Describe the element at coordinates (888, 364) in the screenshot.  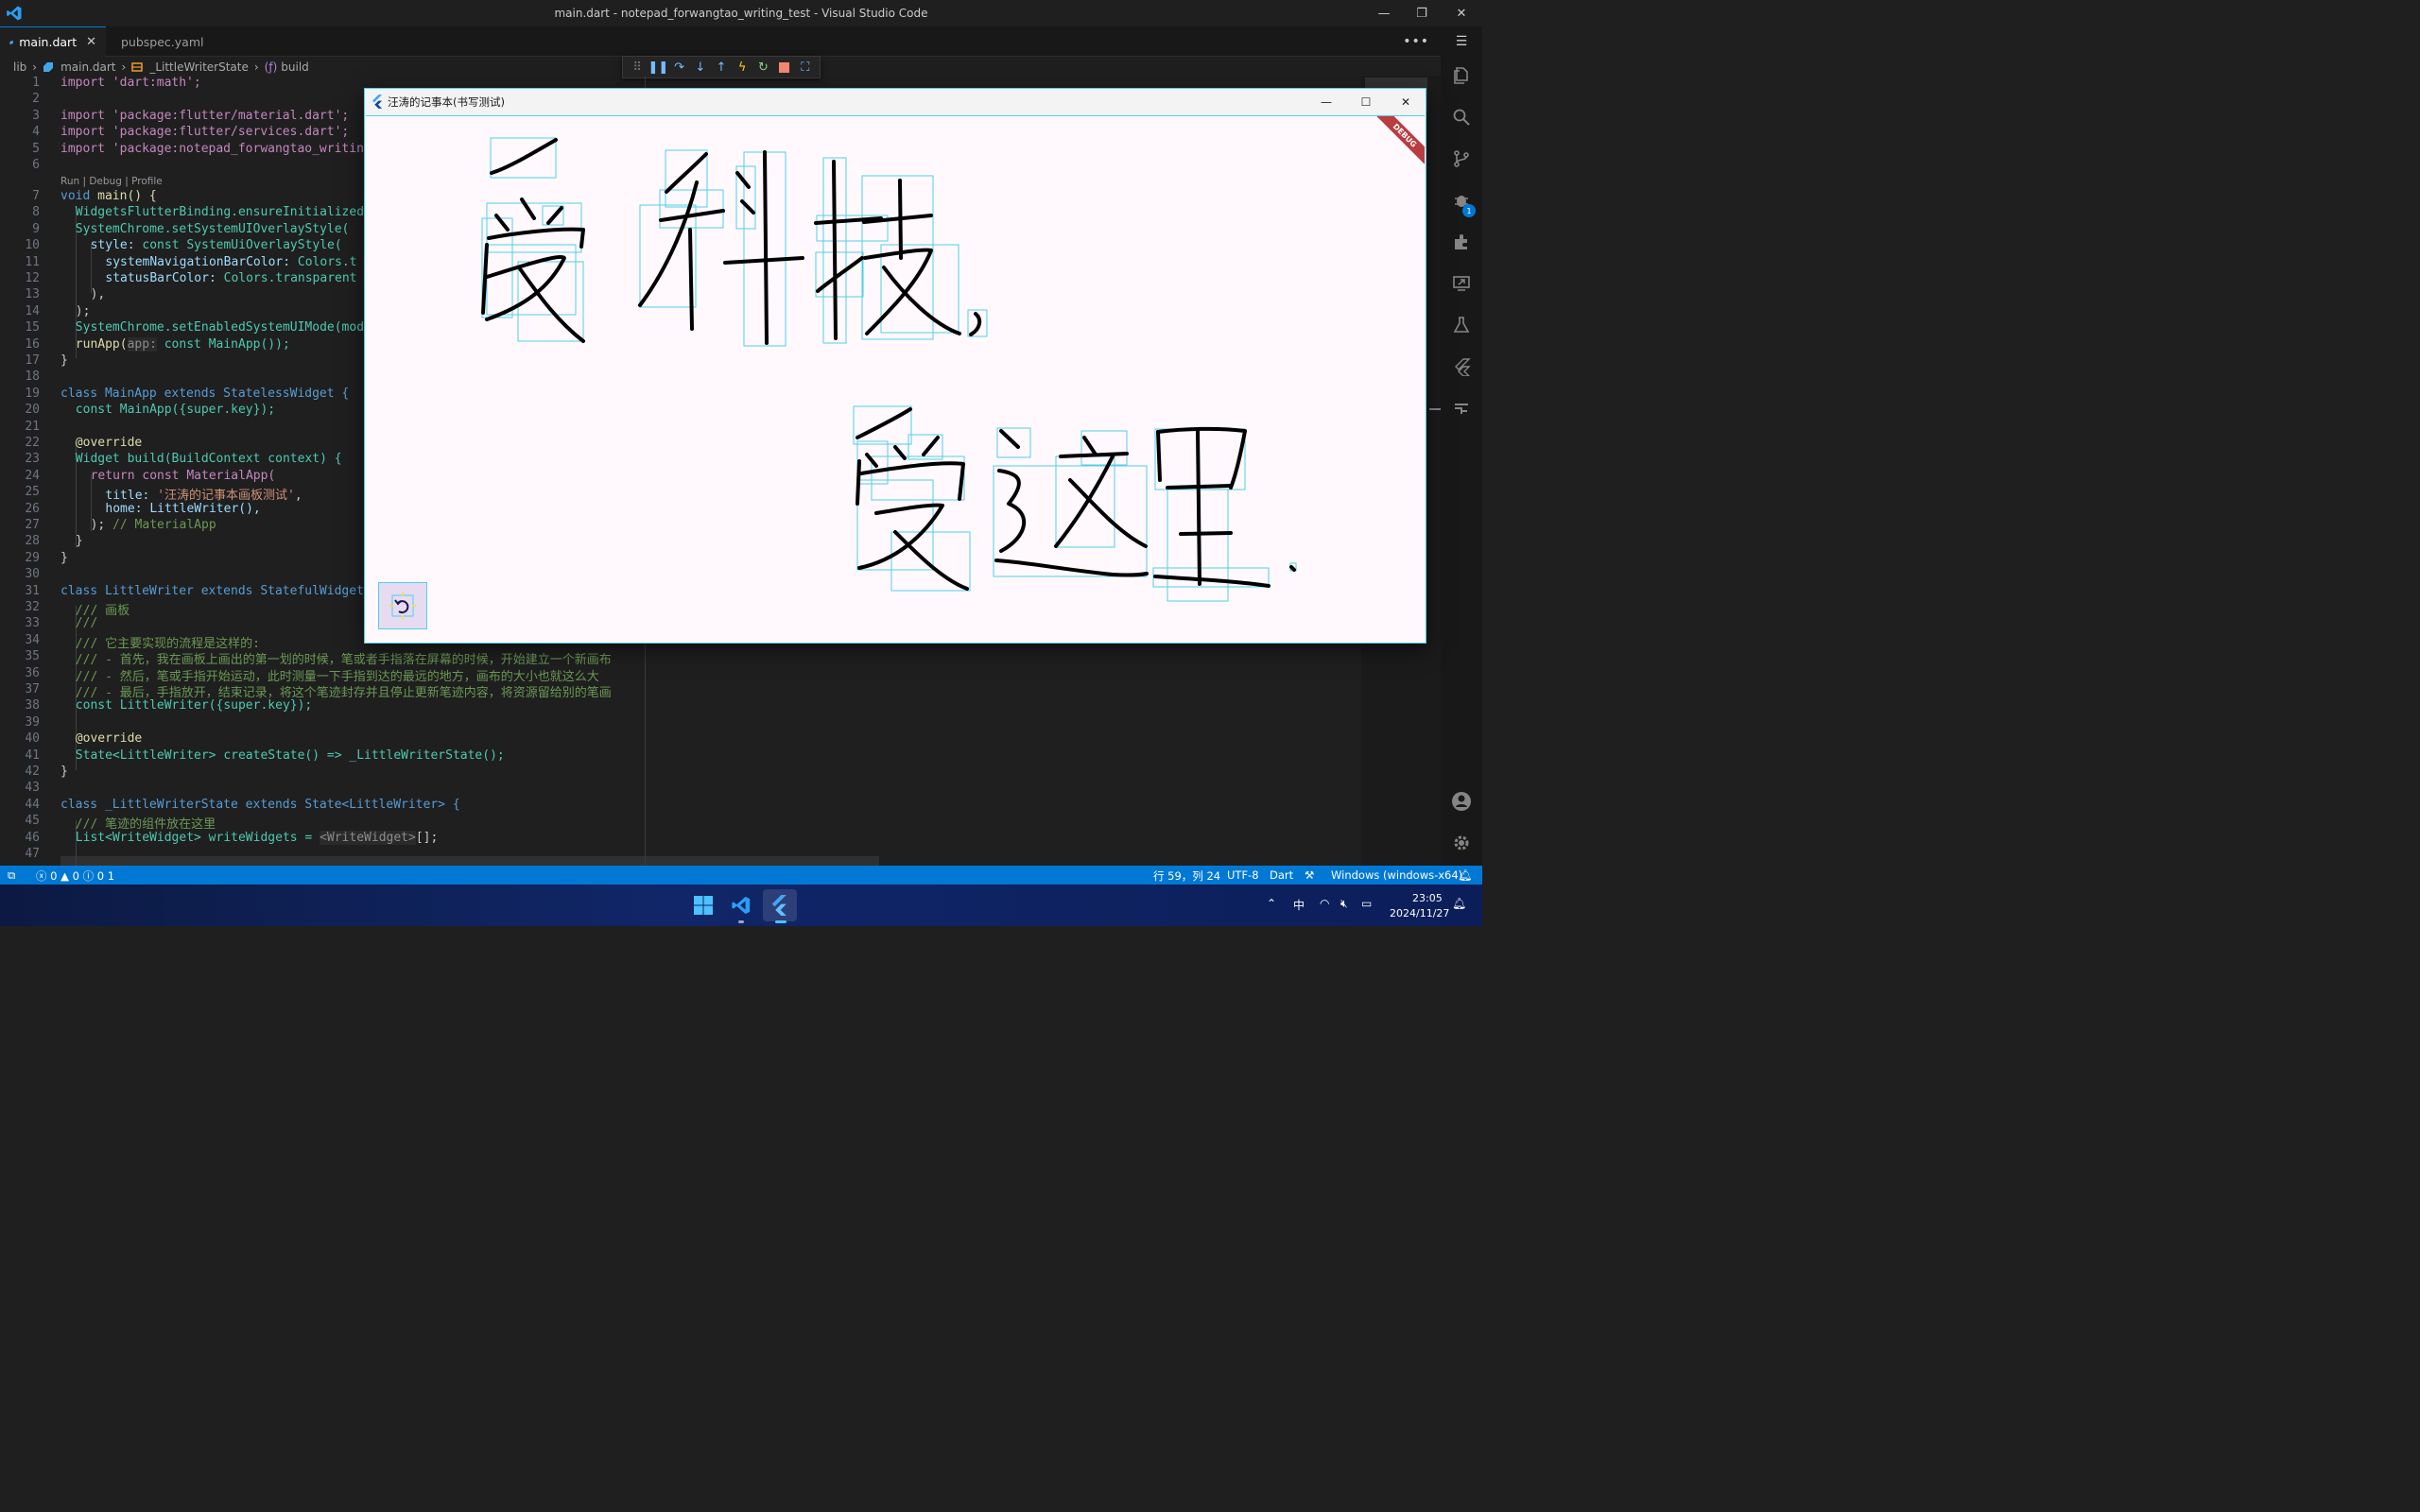
I see `ink-strokes` at that location.